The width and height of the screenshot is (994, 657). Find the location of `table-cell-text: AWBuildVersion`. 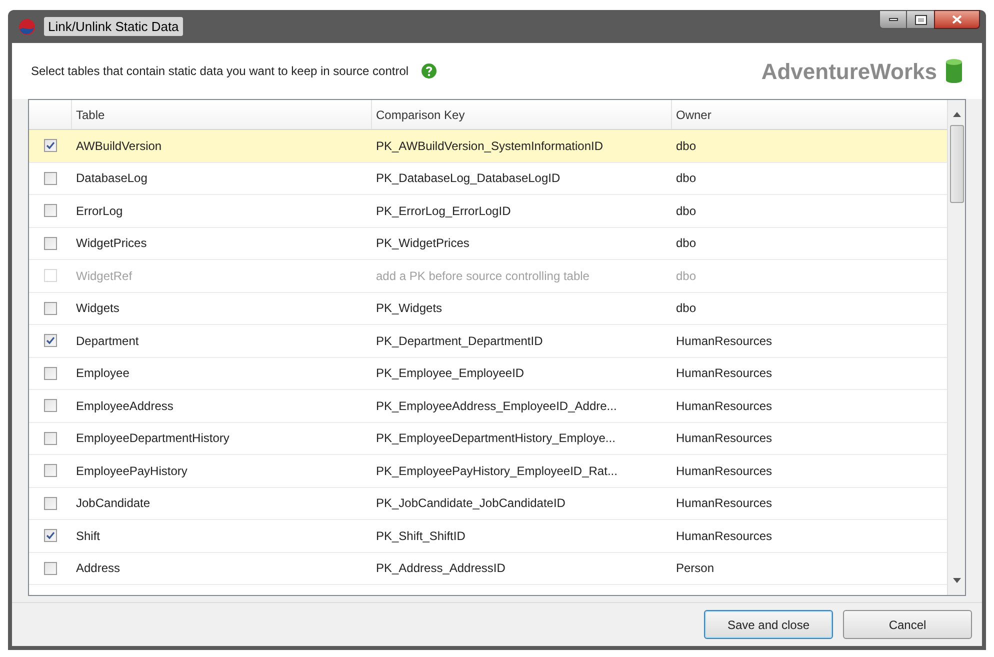

table-cell-text: AWBuildVersion is located at coordinates (119, 146).